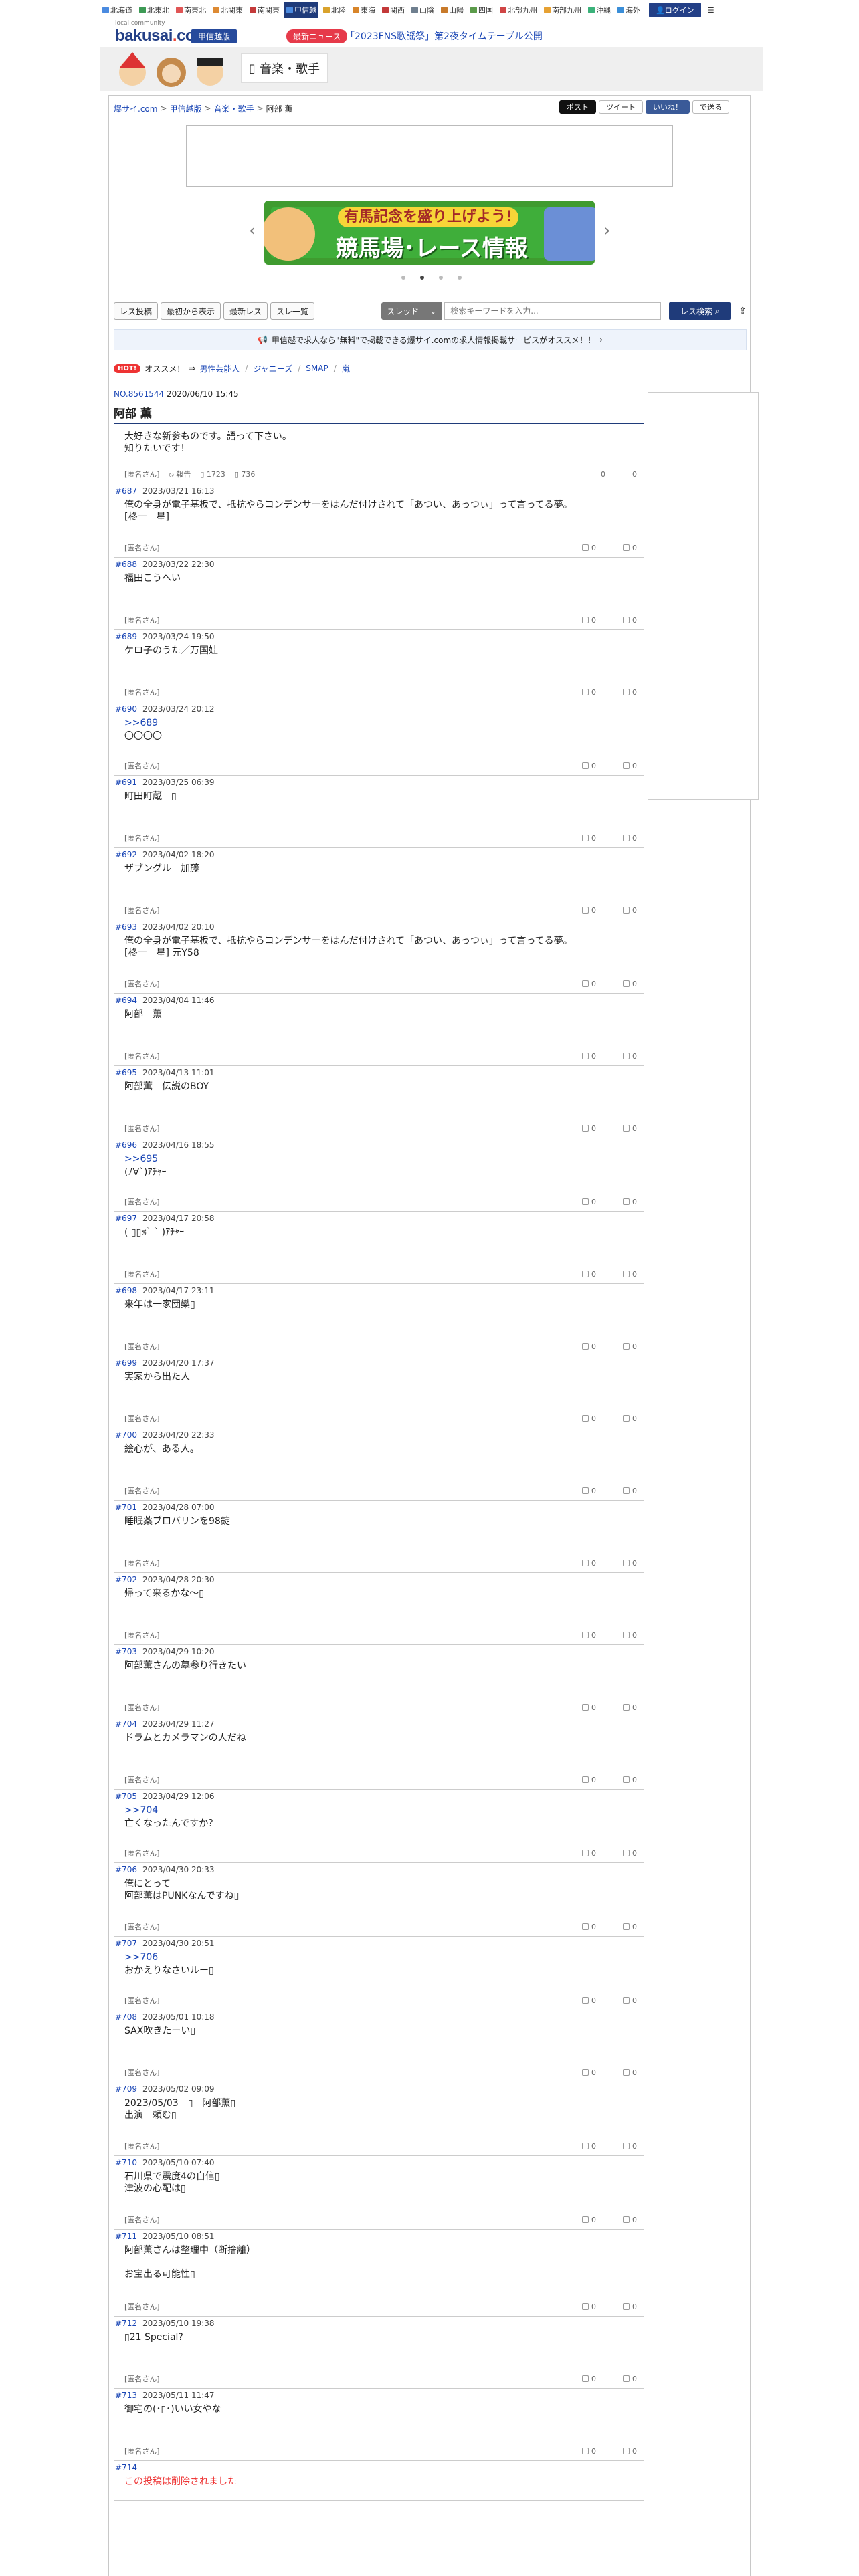  I want to click on post-number: #699, so click(126, 1363).